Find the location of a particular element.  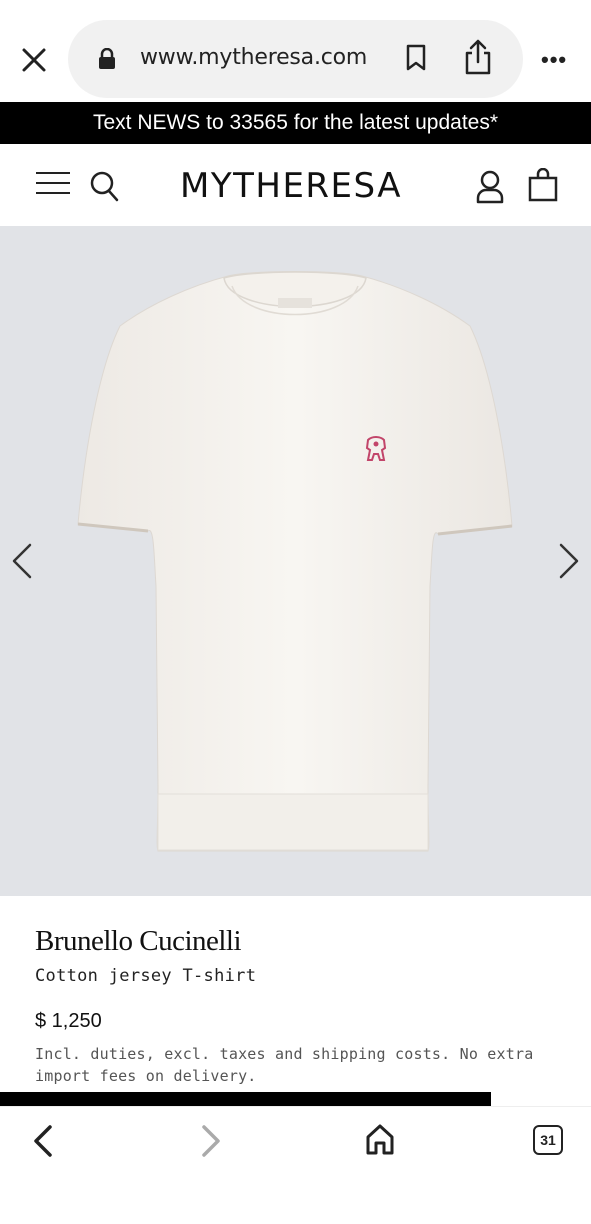

address-bar: www.mytheresa.com is located at coordinates (295, 59).